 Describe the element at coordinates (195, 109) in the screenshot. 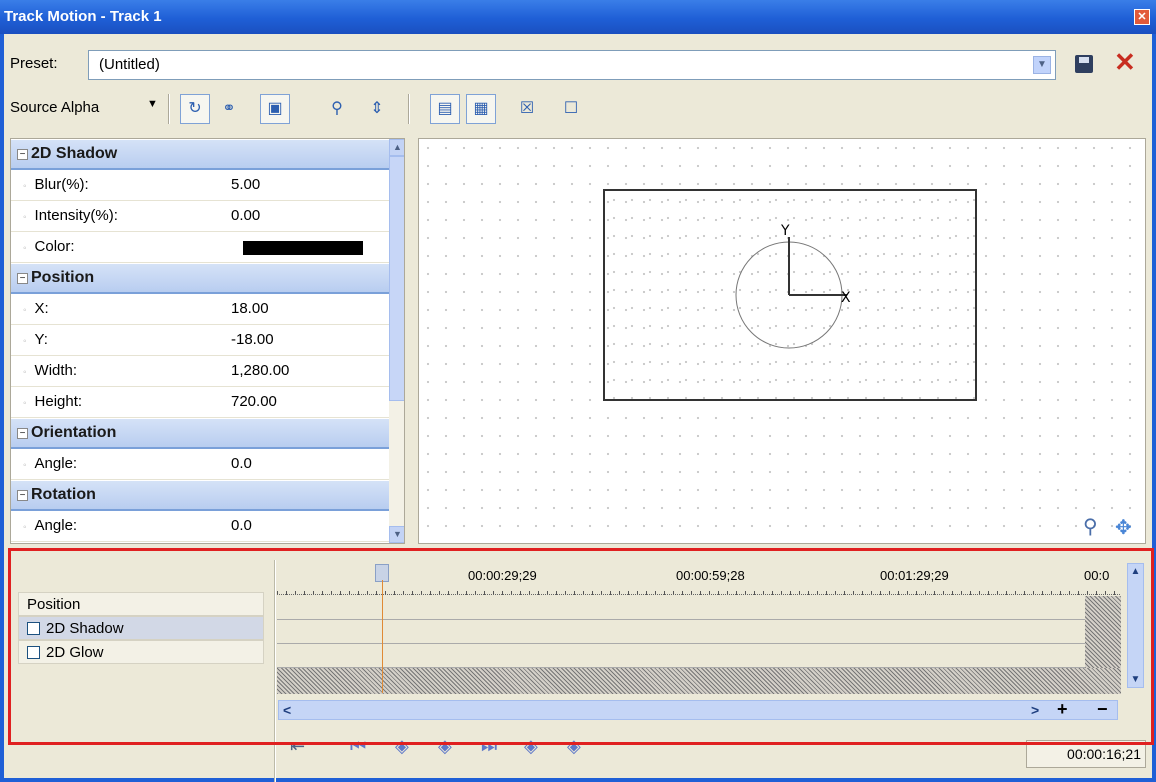

I see `rotate-icon: ↻` at that location.